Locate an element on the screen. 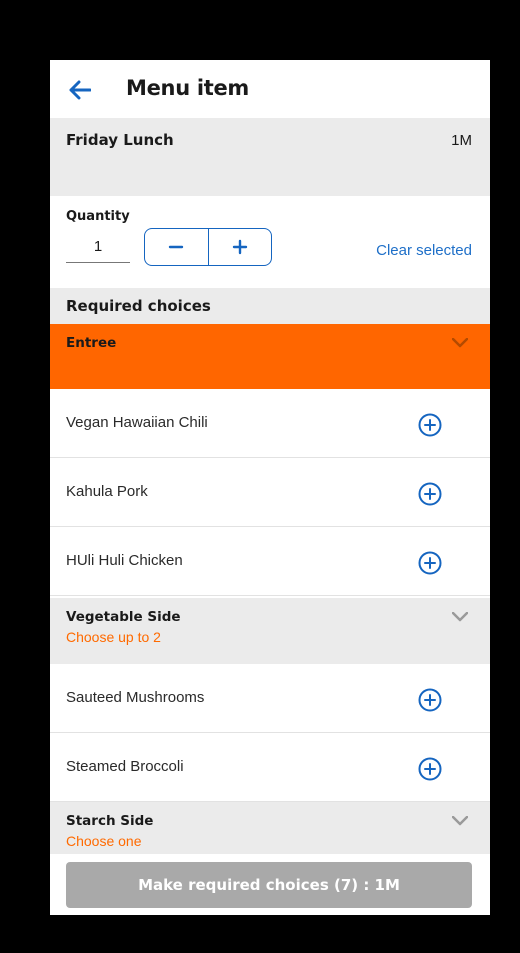  quantity-stepper is located at coordinates (208, 247).